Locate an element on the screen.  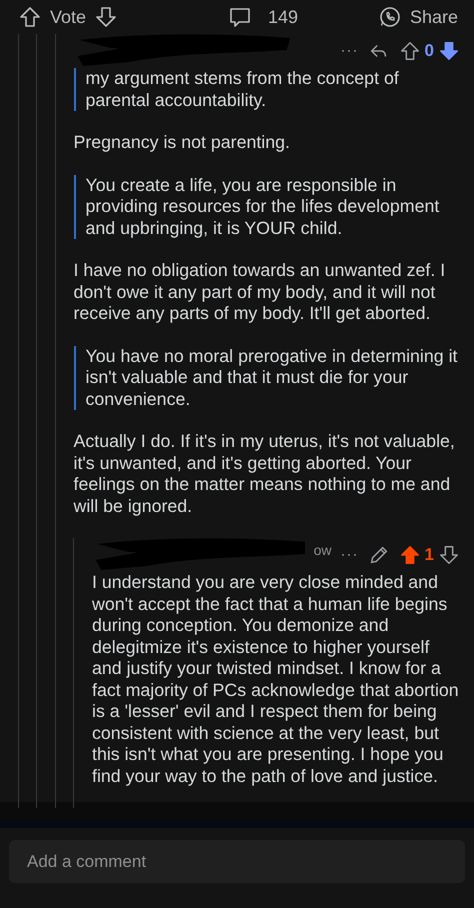
edit-icon is located at coordinates (379, 555).